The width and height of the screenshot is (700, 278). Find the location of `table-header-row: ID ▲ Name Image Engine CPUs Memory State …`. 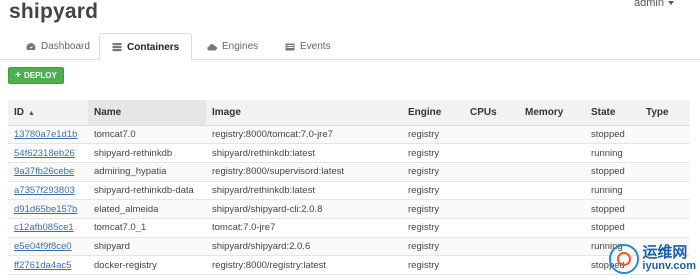

table-header-row: ID ▲ Name Image Engine CPUs Memory State … is located at coordinates (349, 113).